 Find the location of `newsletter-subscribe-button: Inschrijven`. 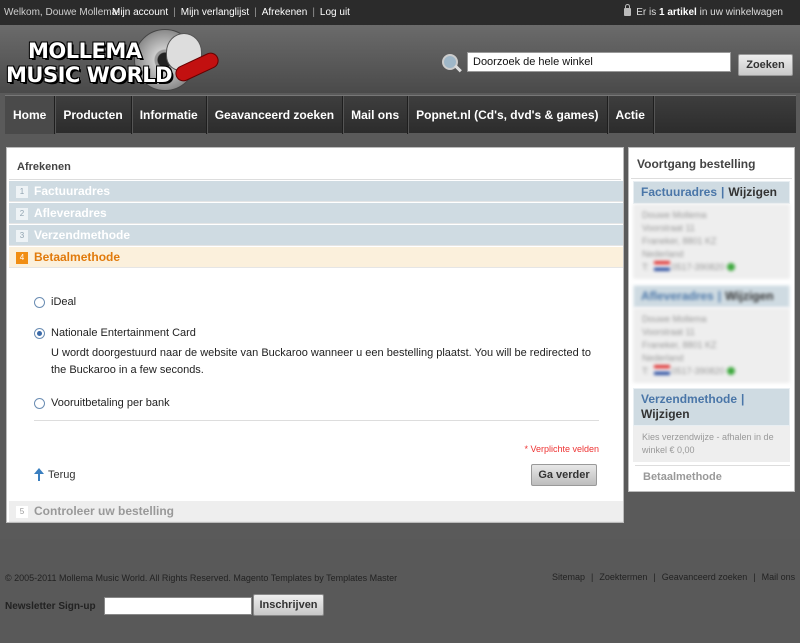

newsletter-subscribe-button: Inschrijven is located at coordinates (288, 605).